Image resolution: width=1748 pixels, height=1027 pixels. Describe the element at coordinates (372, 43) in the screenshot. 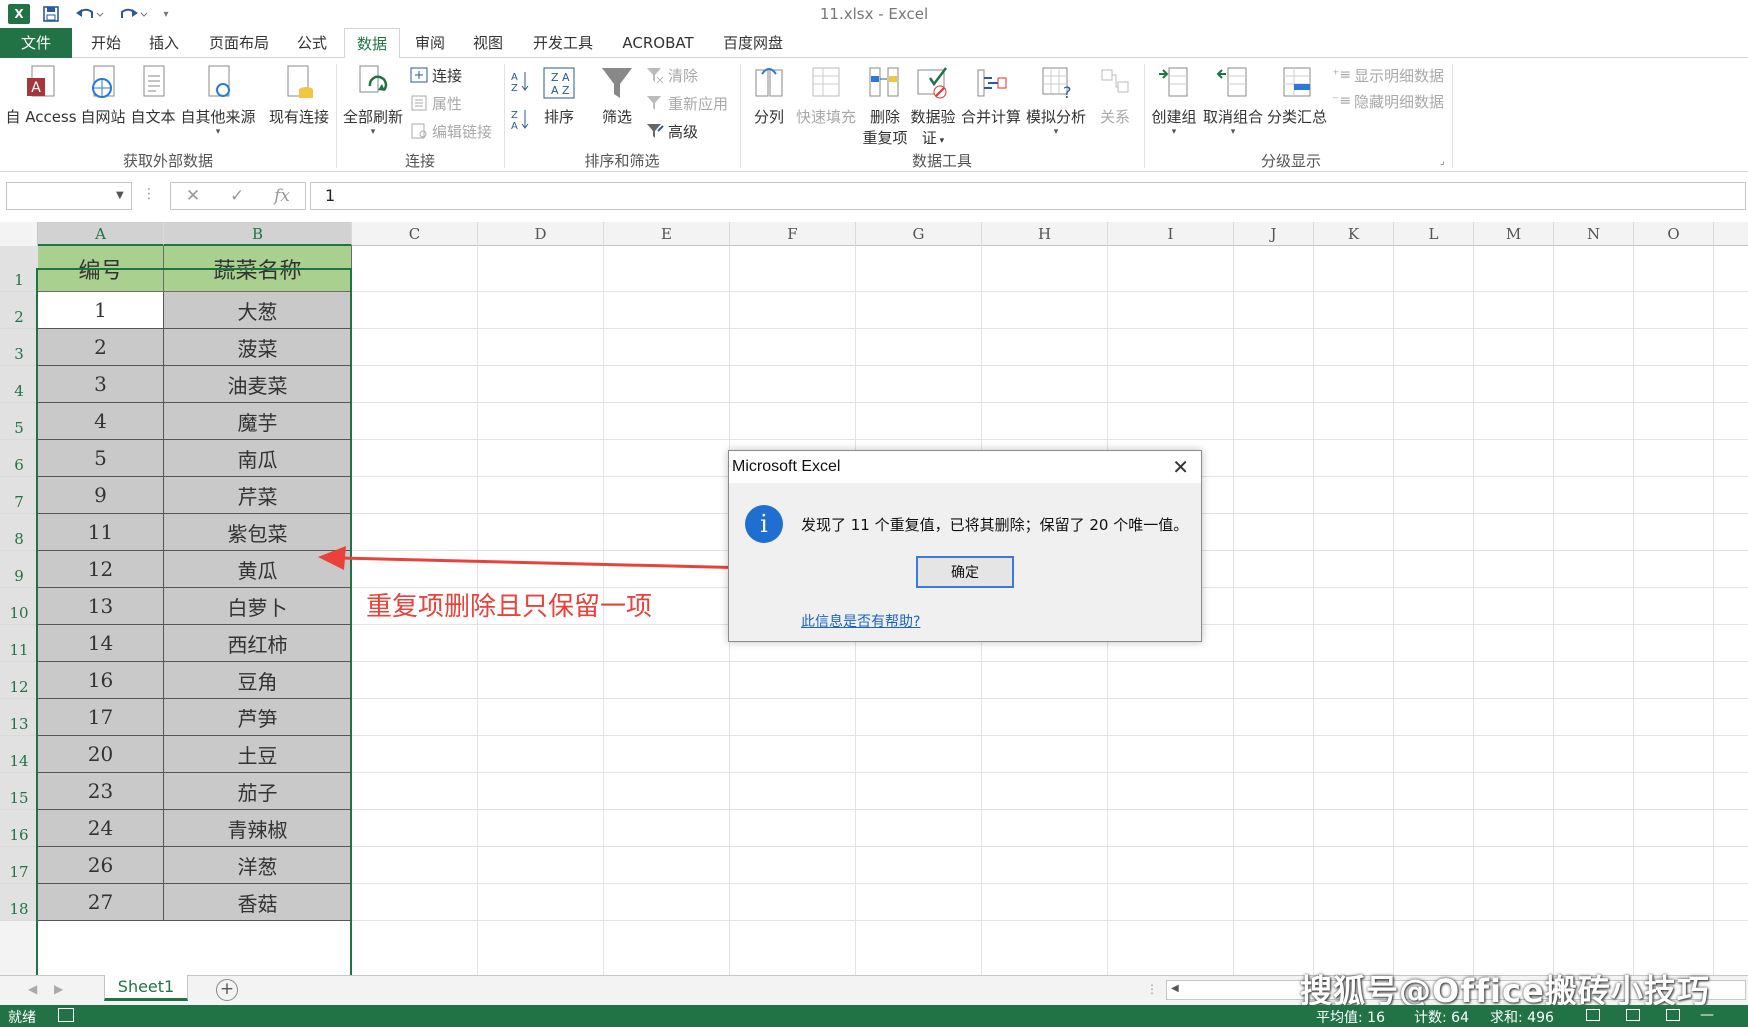

I see `tab-data: 数据` at that location.